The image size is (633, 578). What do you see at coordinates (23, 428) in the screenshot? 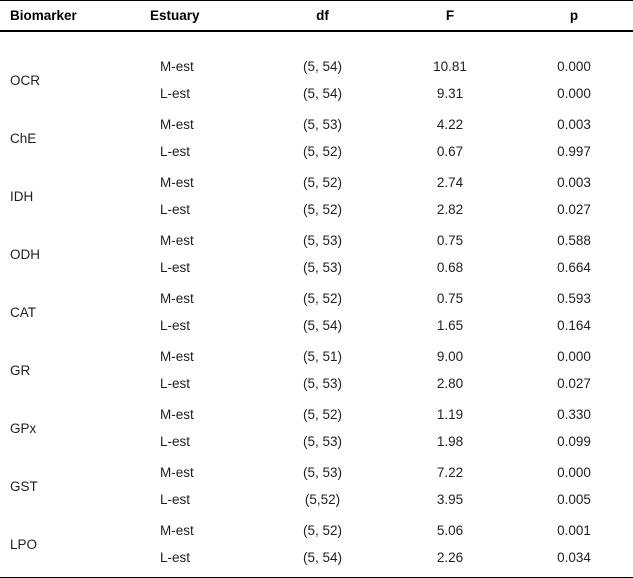
I see `cell-biomarker: GPx` at bounding box center [23, 428].